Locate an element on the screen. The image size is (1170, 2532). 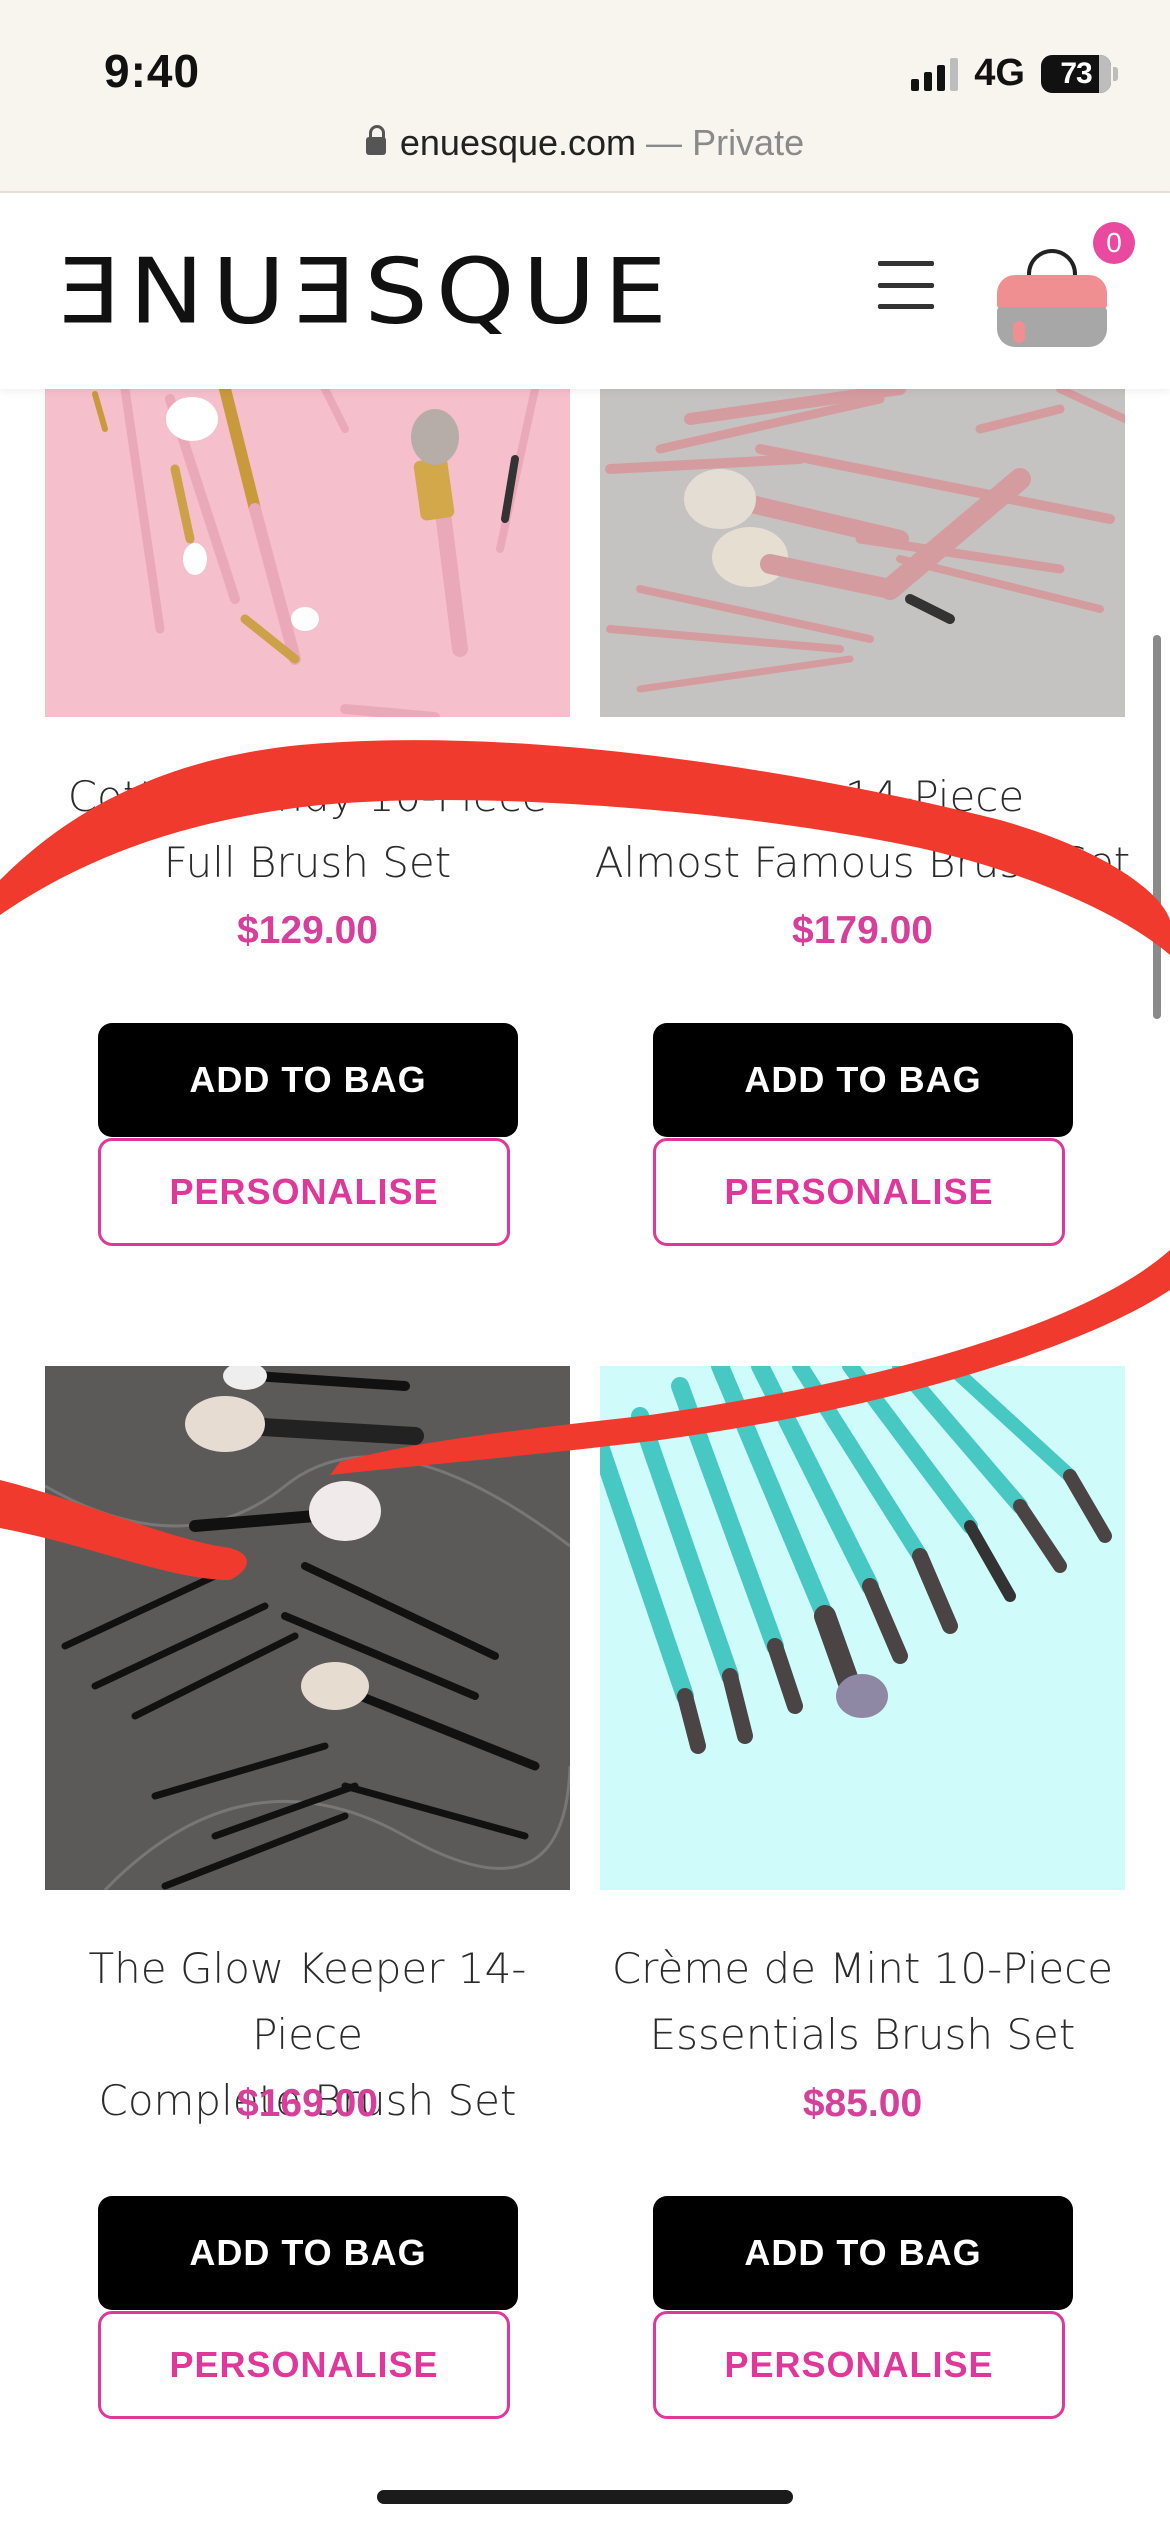
private-label: Private is located at coordinates (748, 142).